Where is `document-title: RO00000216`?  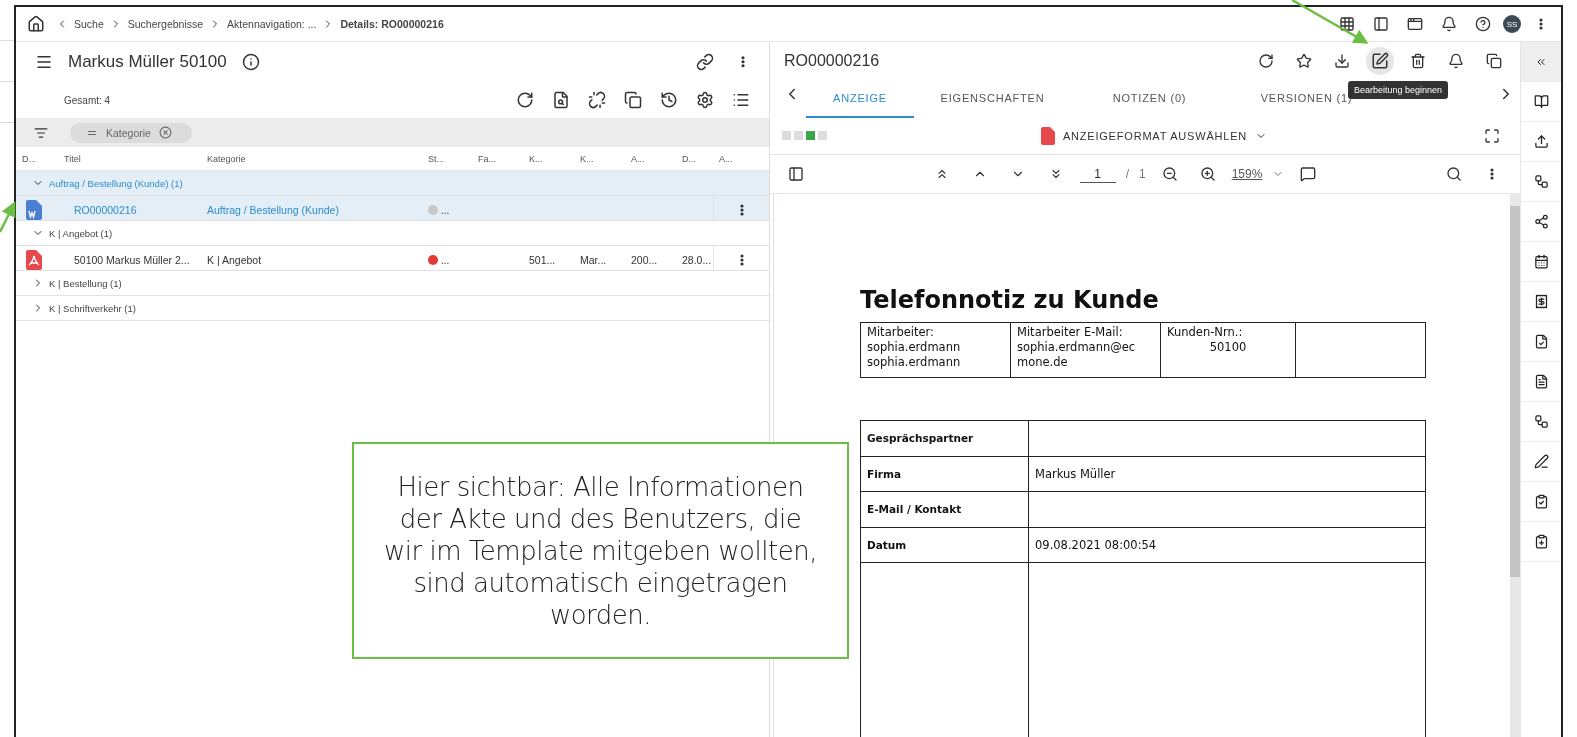
document-title: RO00000216 is located at coordinates (832, 61).